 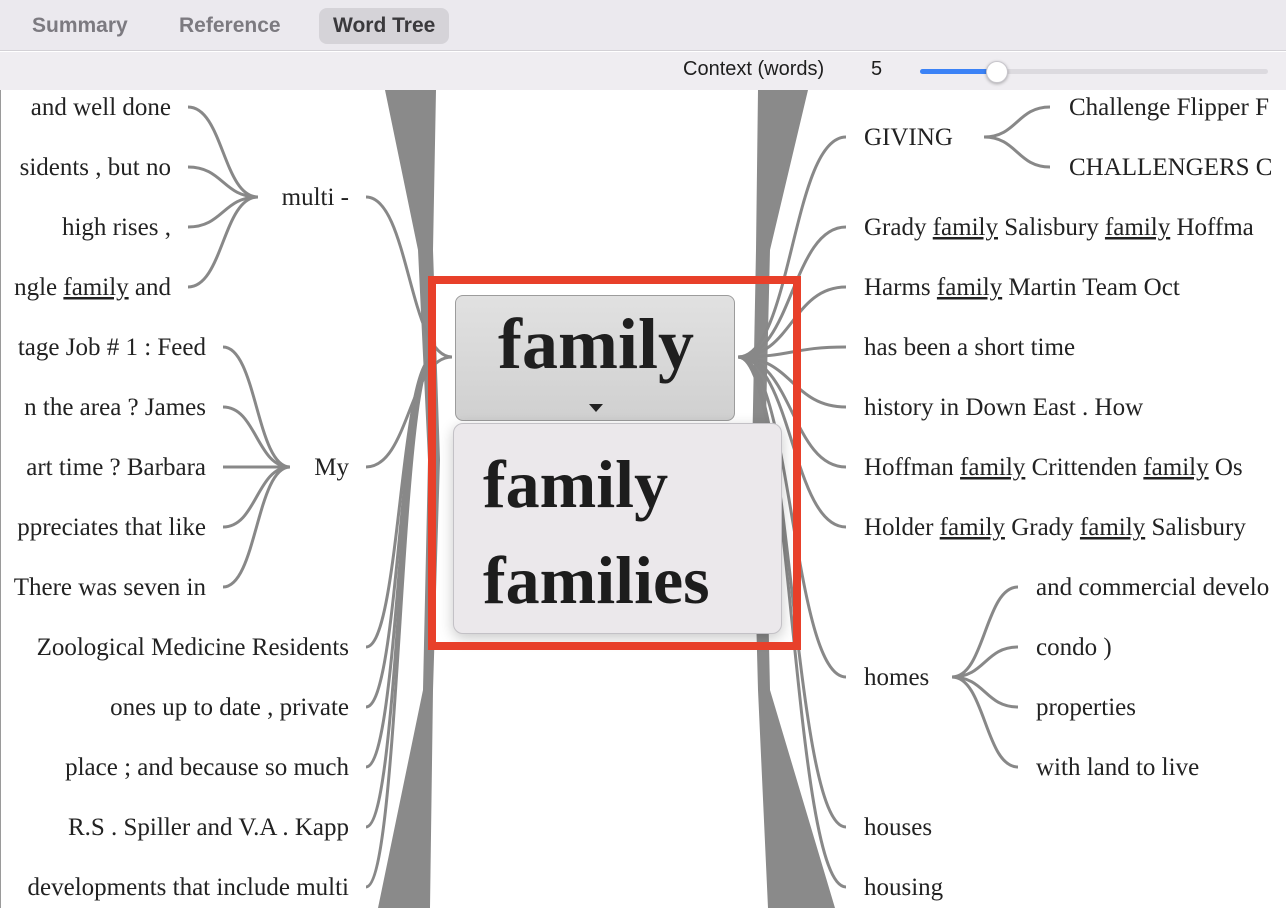 What do you see at coordinates (898, 827) in the screenshot?
I see `right-leaf-text: houses` at bounding box center [898, 827].